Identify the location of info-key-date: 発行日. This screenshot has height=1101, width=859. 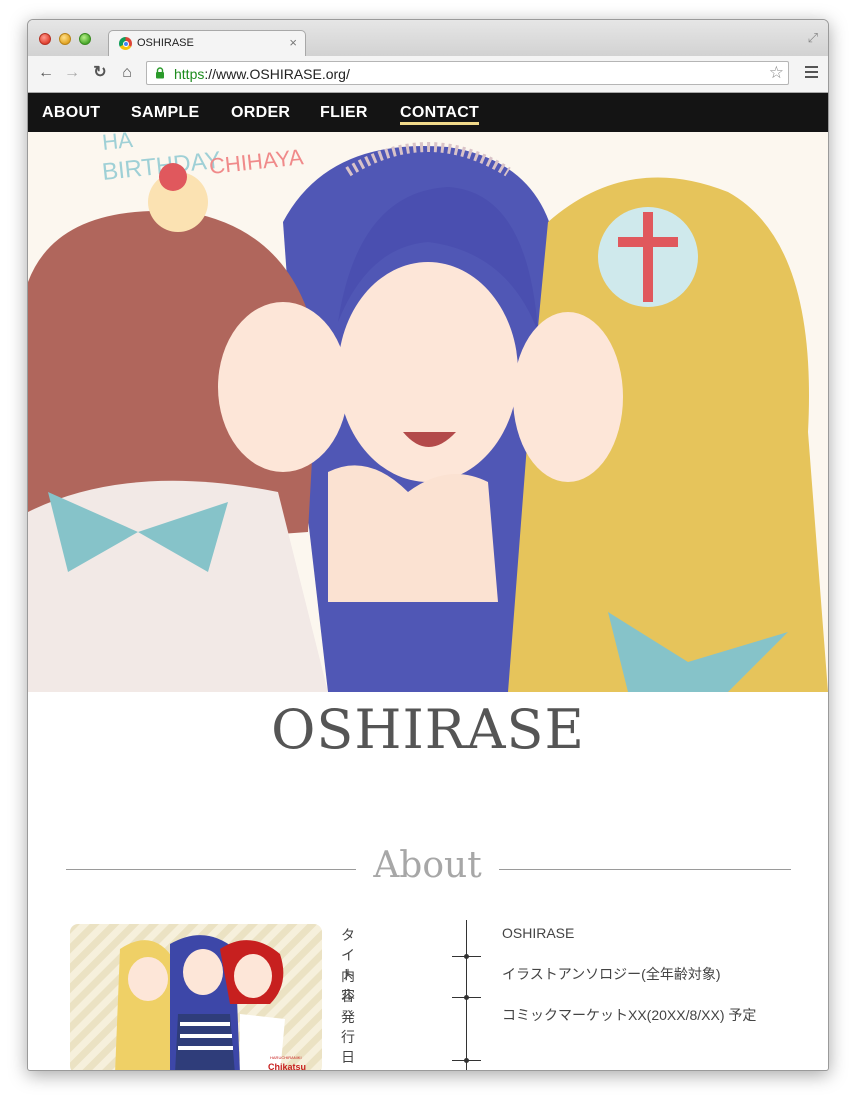
(348, 1037).